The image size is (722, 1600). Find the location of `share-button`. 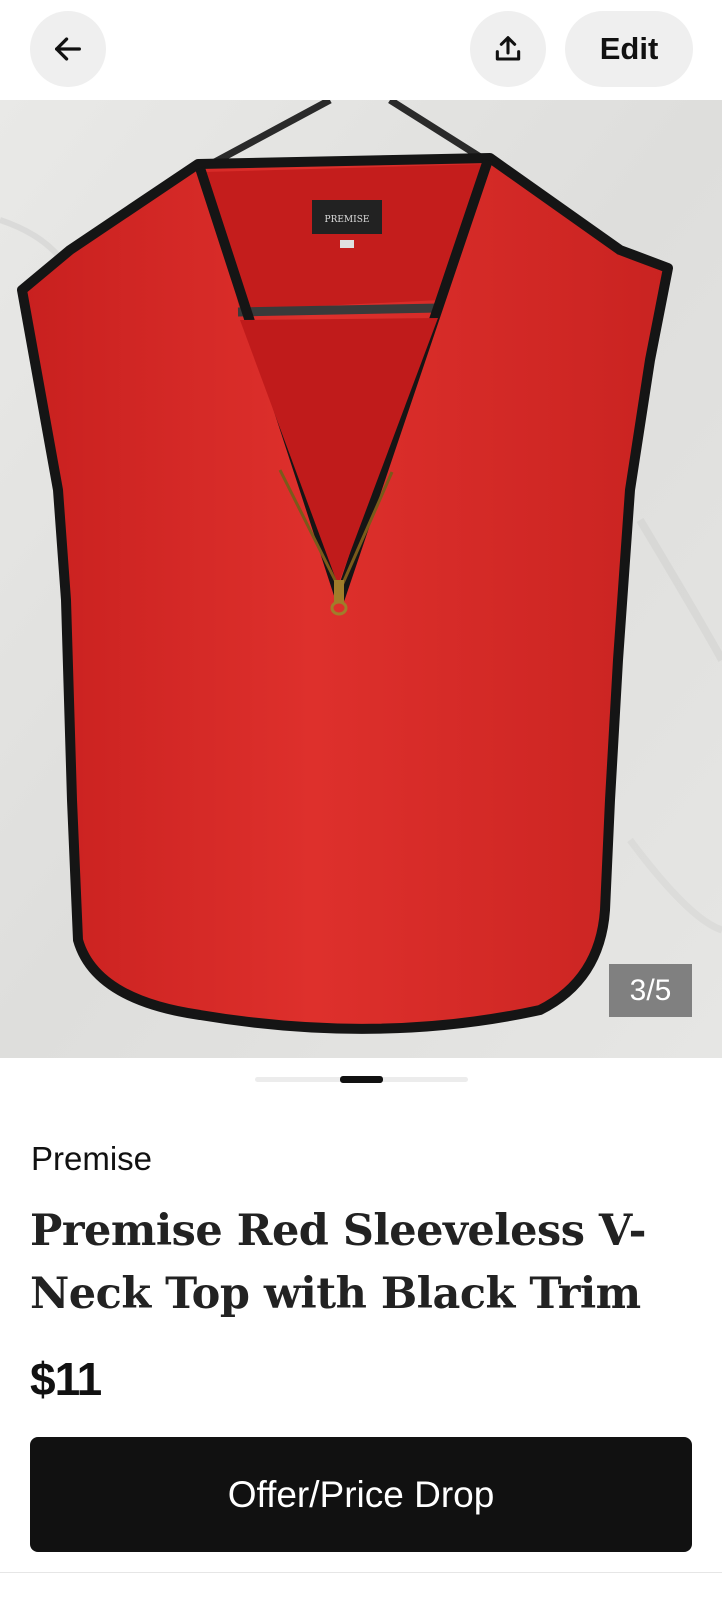

share-button is located at coordinates (508, 49).